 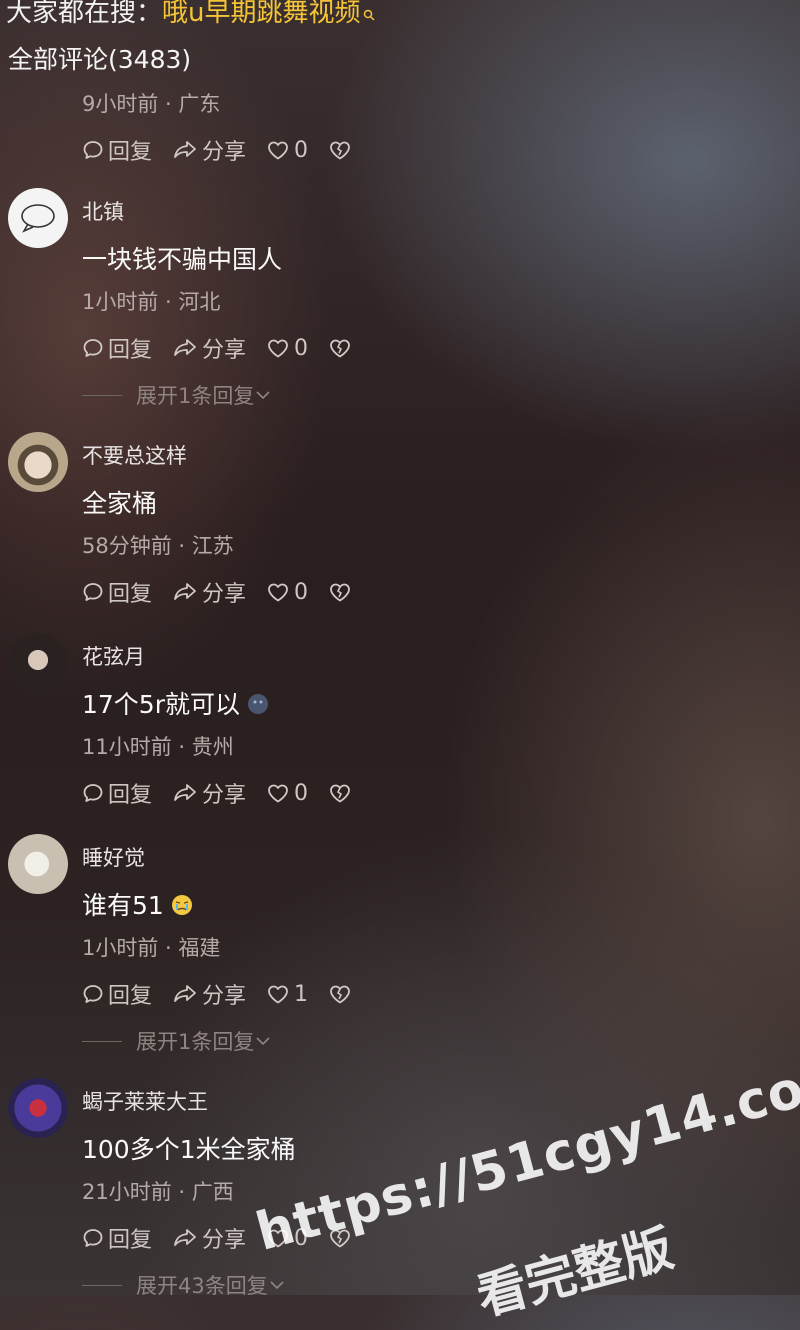 I want to click on comment-meta: 58分钟前 · 江苏, so click(x=158, y=546).